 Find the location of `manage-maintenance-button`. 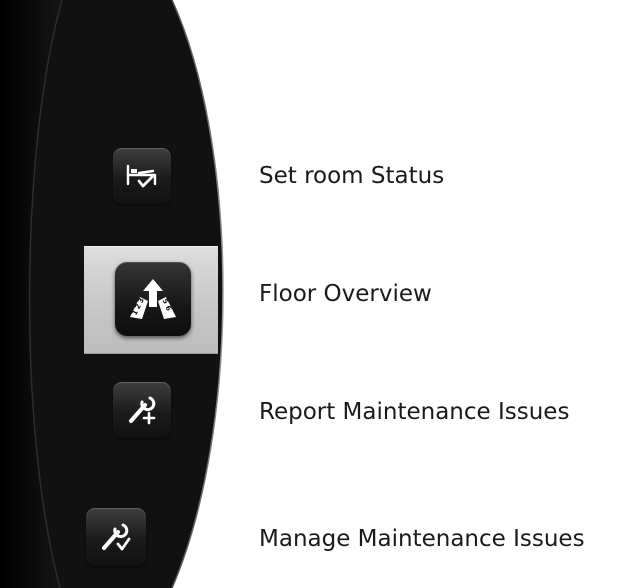

manage-maintenance-button is located at coordinates (116, 537).